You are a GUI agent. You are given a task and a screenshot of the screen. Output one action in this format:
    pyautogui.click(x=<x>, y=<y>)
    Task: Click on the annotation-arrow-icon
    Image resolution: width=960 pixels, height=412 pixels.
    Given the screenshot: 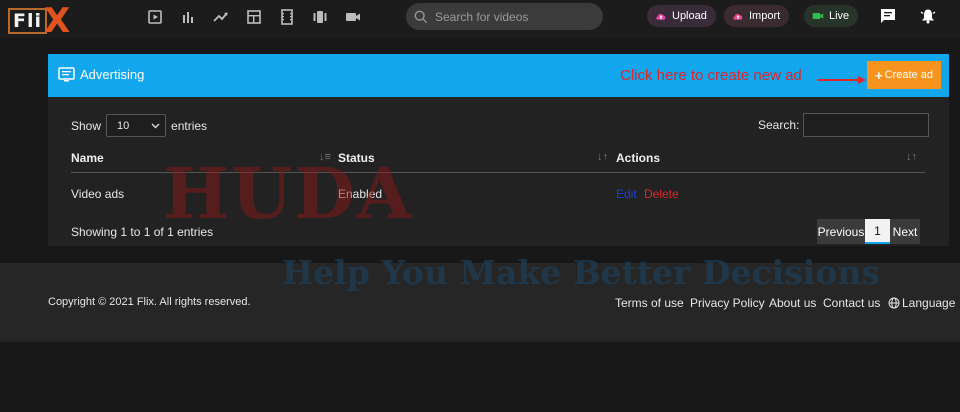 What is the action you would take?
    pyautogui.click(x=841, y=80)
    